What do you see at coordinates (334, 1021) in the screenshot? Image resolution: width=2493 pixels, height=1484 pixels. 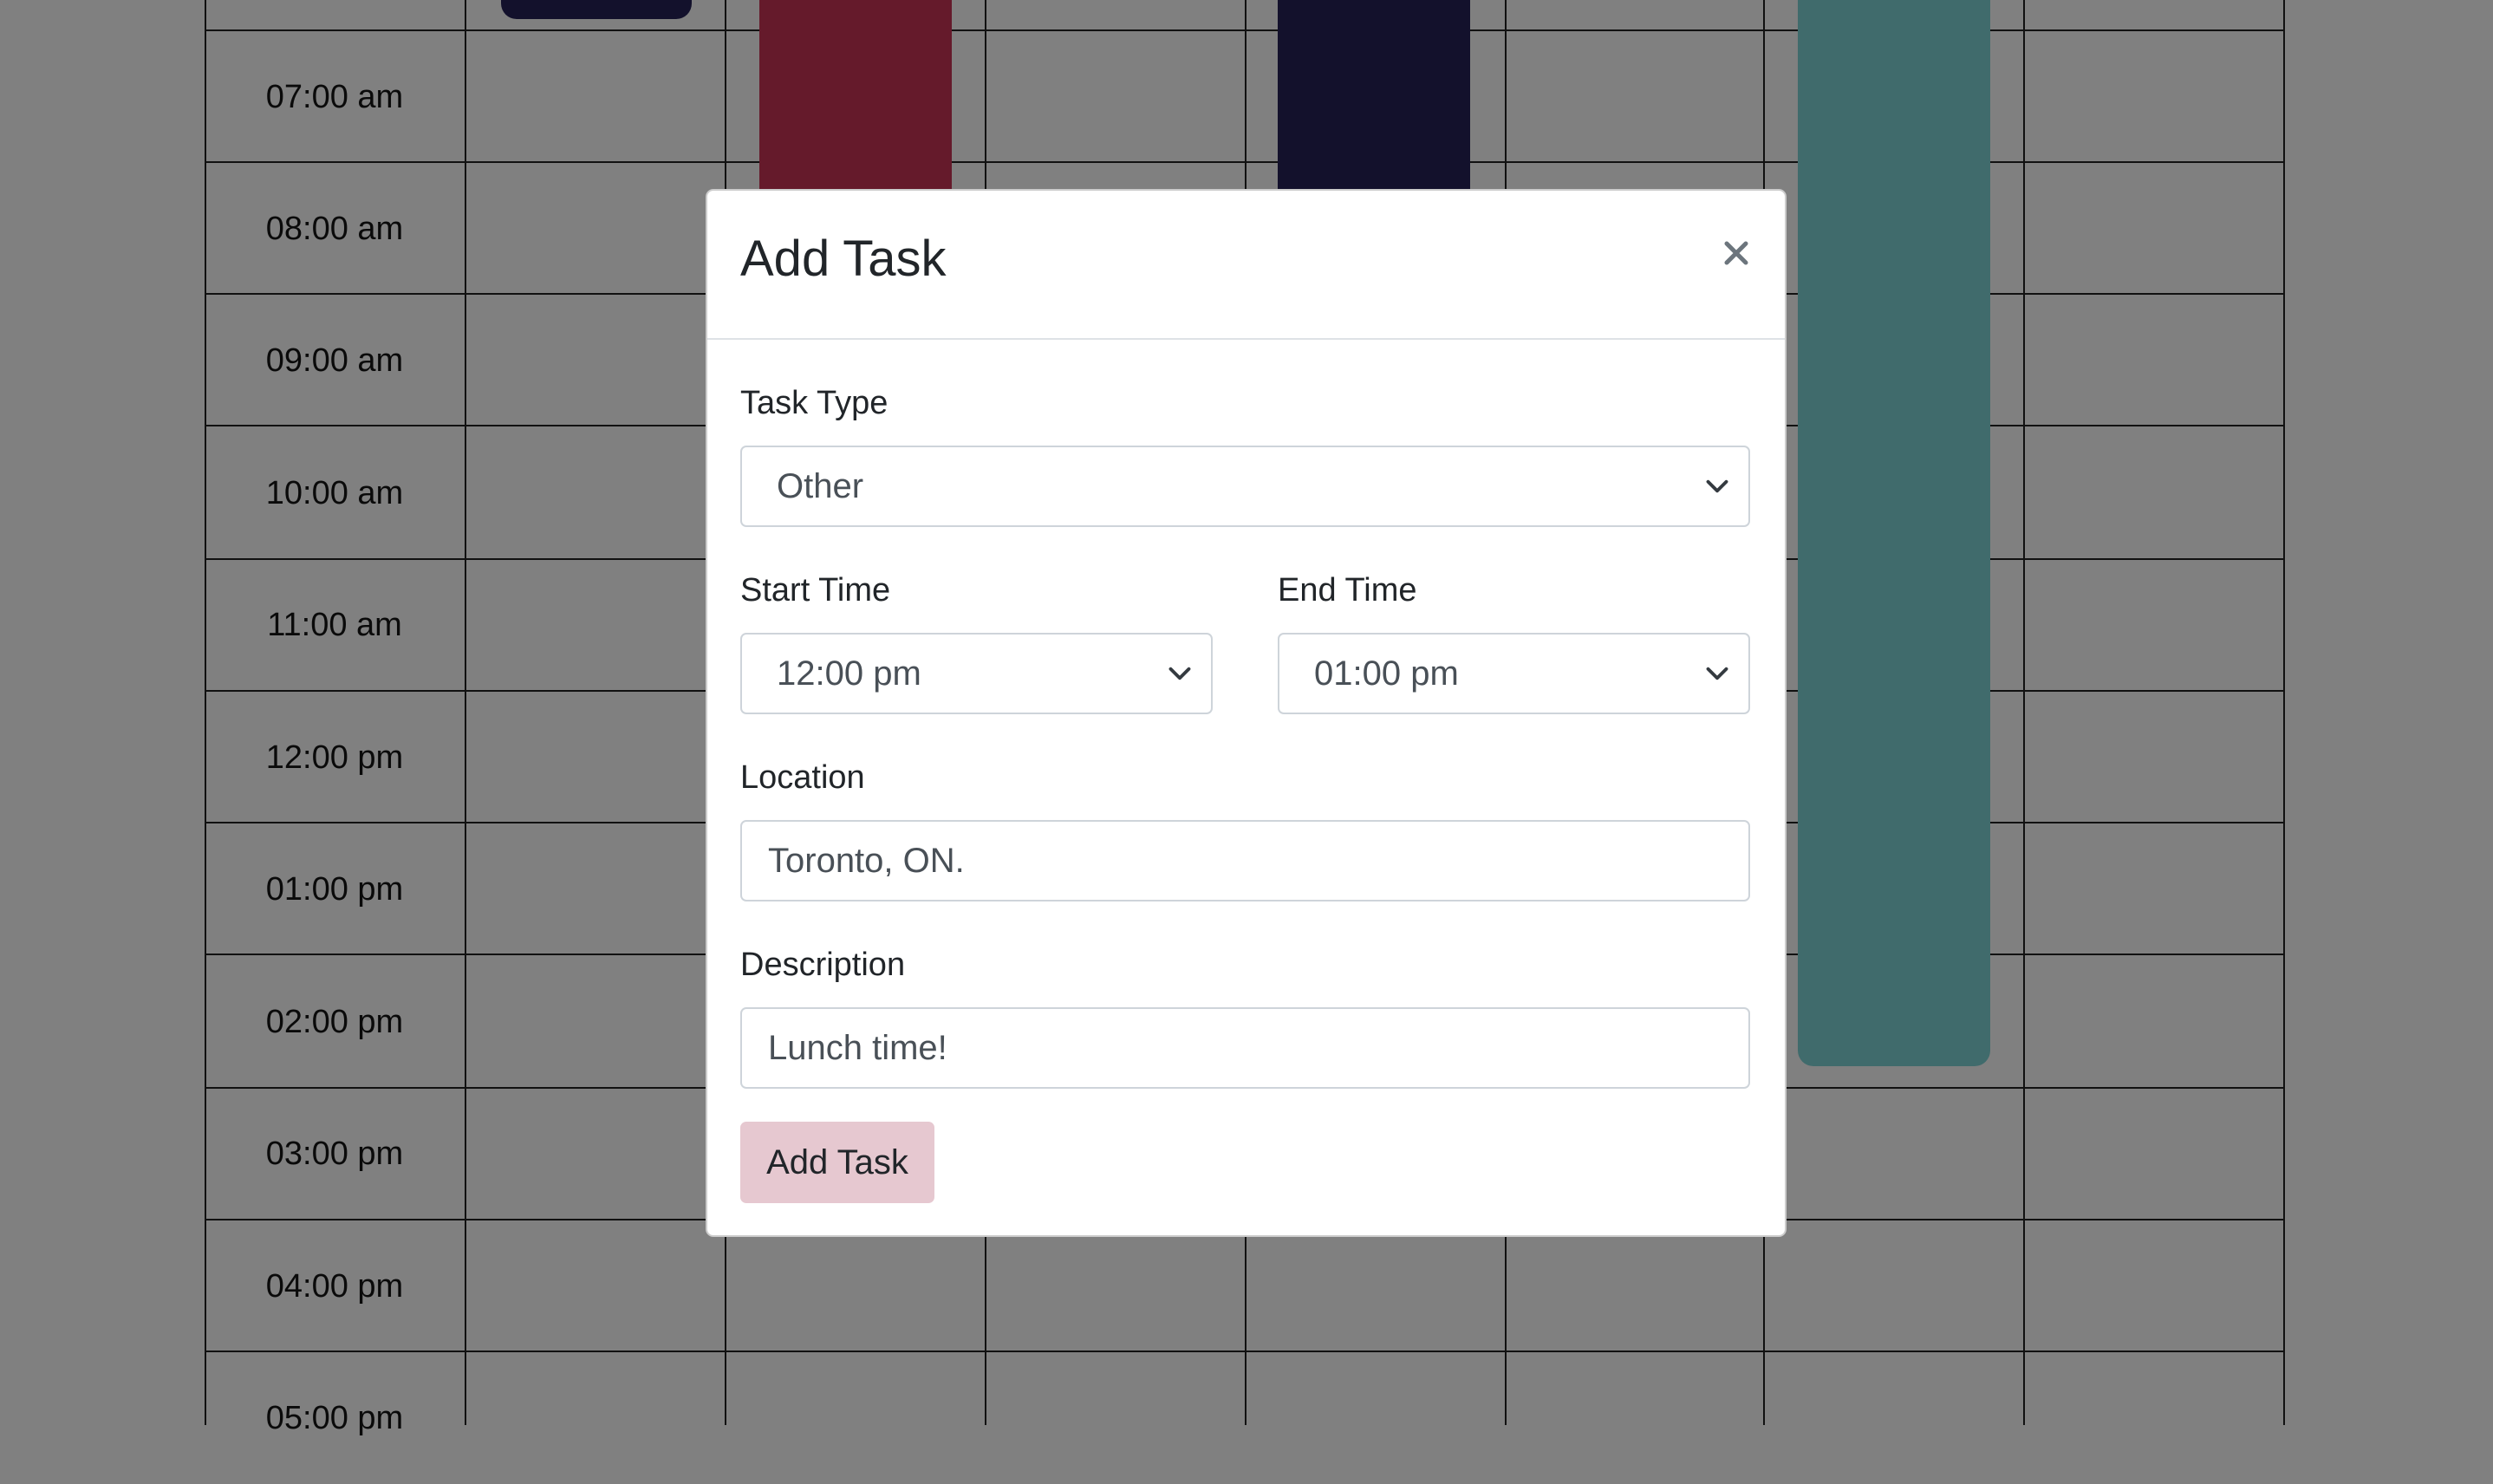 I see `time-label: 02:00 pm` at bounding box center [334, 1021].